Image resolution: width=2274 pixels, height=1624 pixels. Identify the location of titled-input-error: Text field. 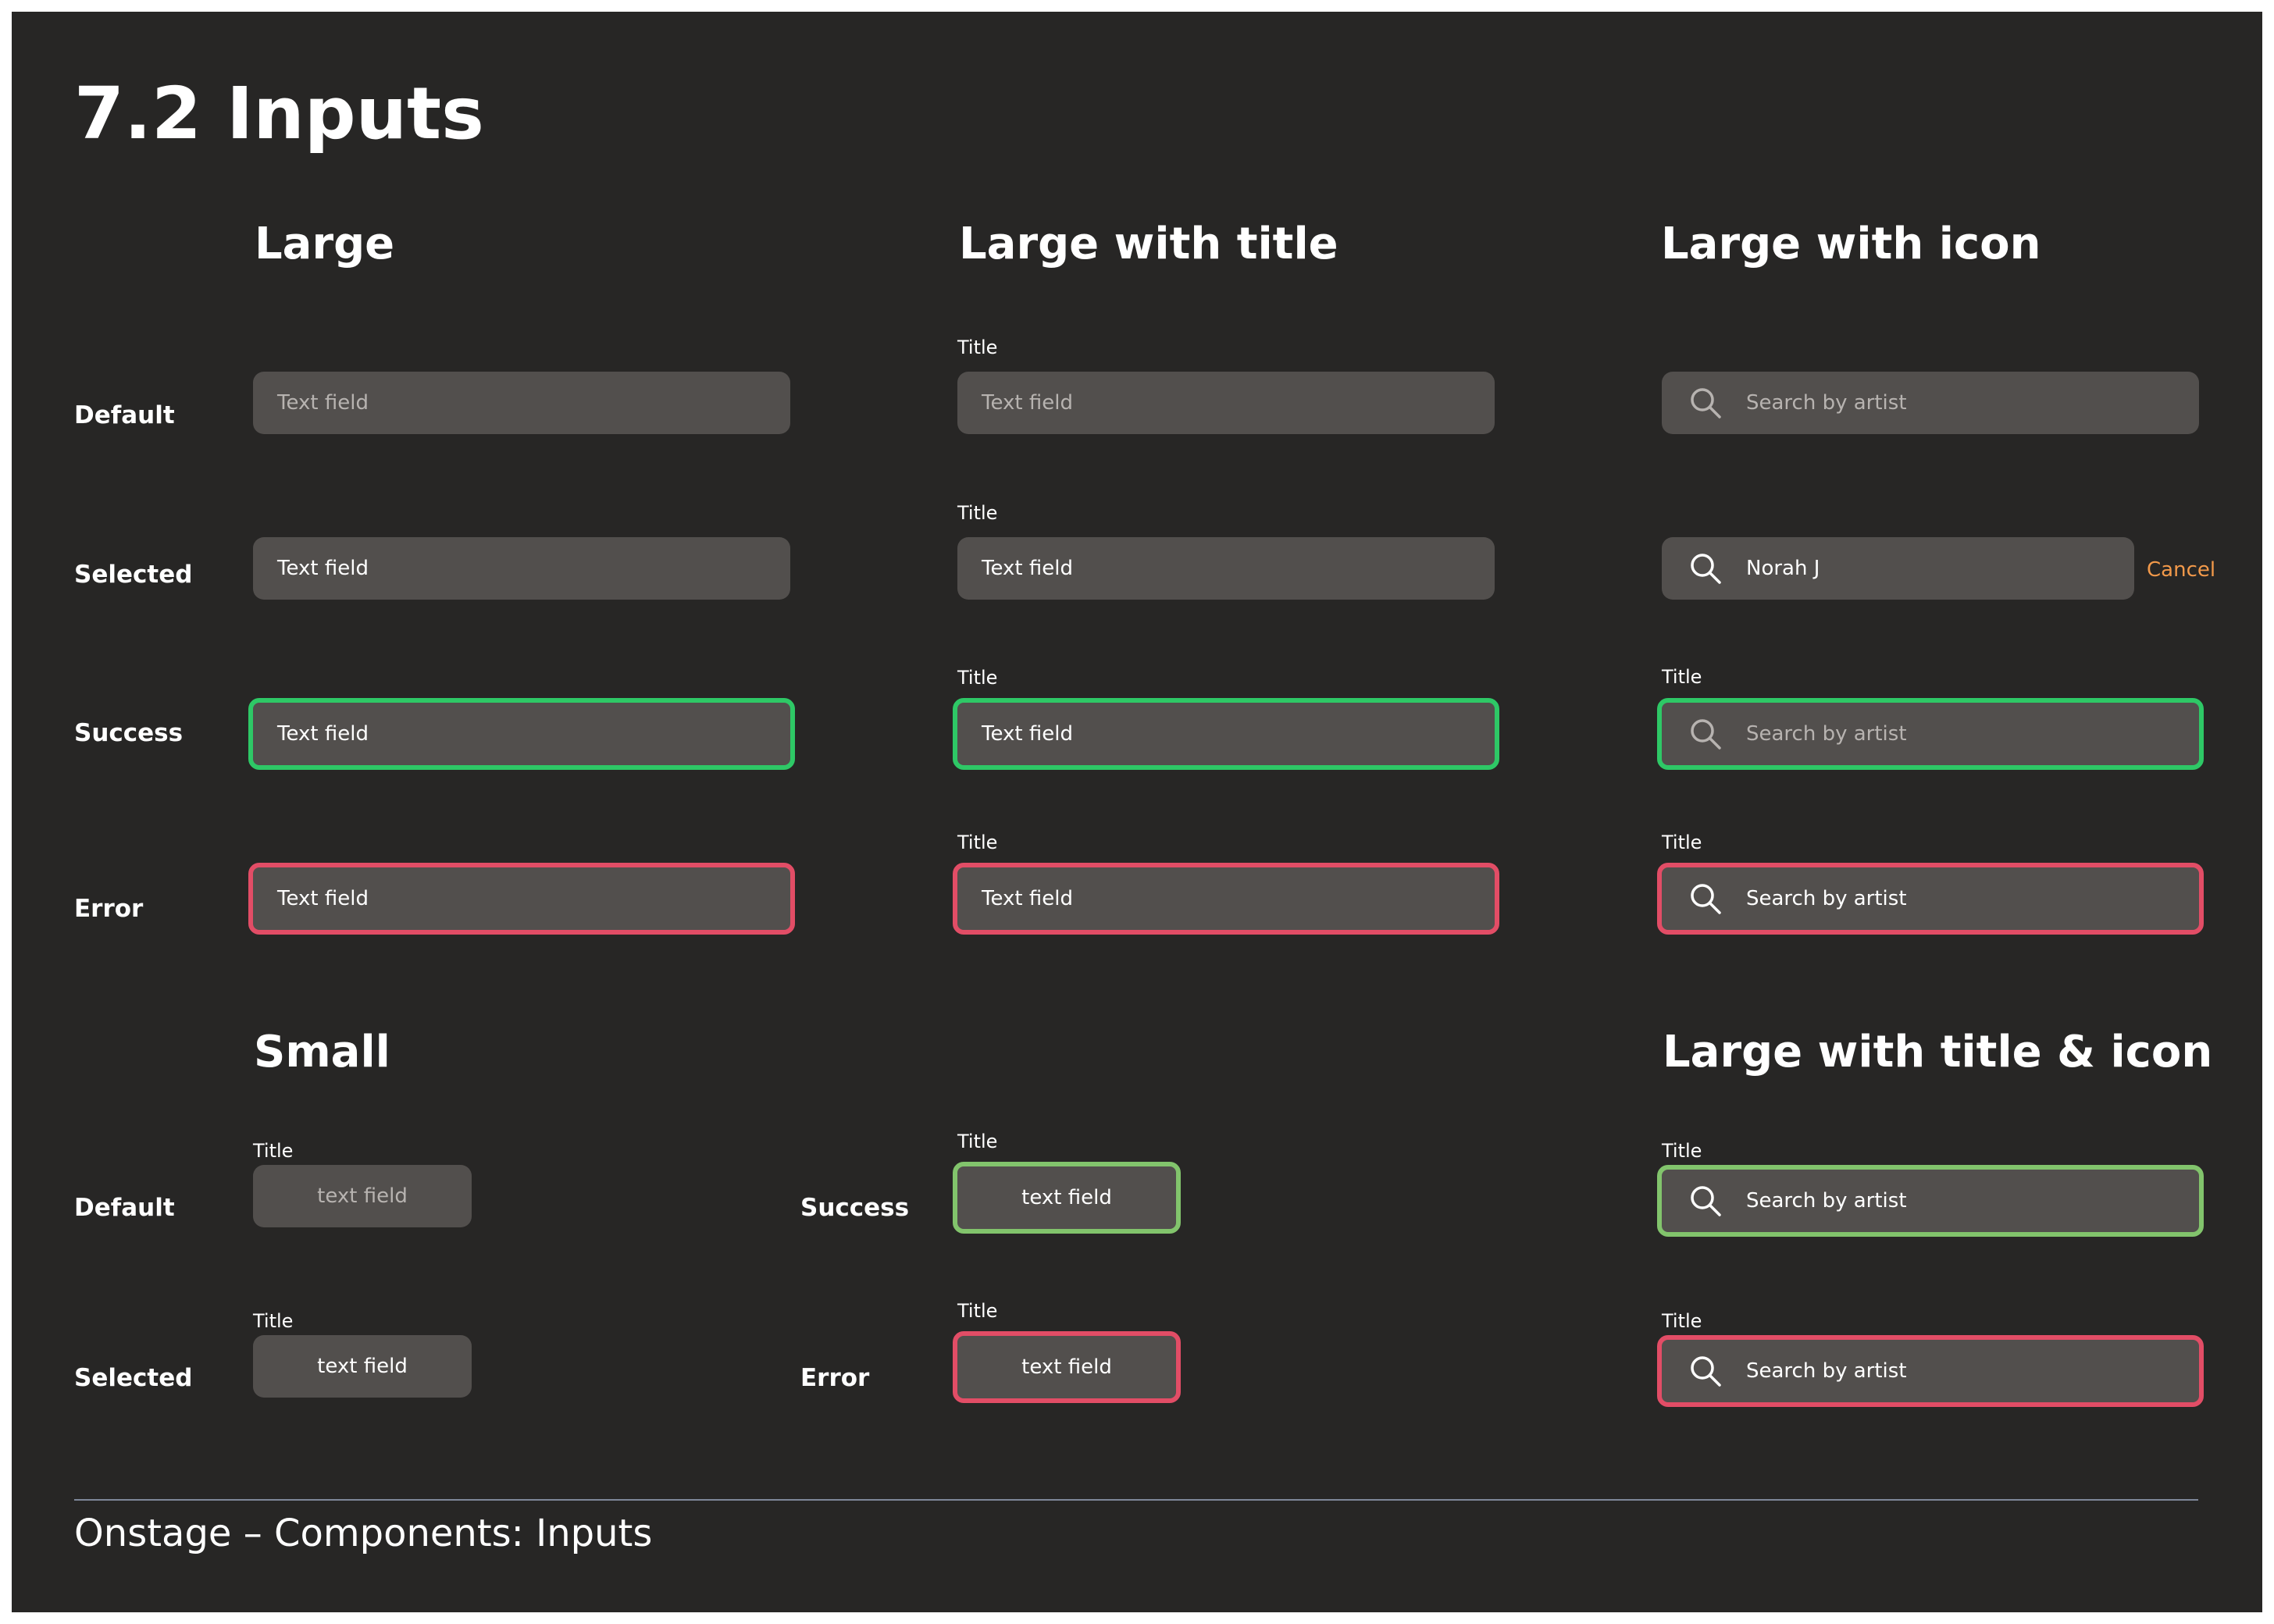
(1226, 899).